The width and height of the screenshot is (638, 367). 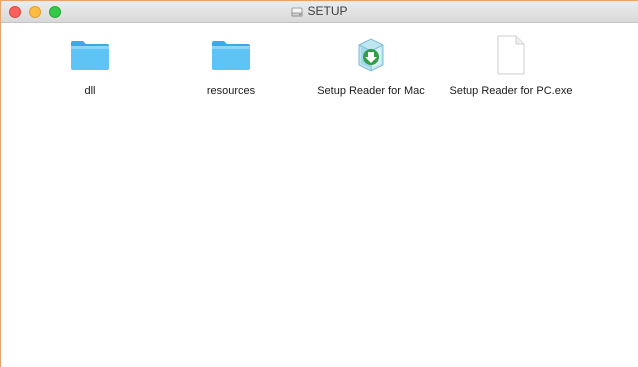 I want to click on title-bar: SETUP, so click(x=319, y=12).